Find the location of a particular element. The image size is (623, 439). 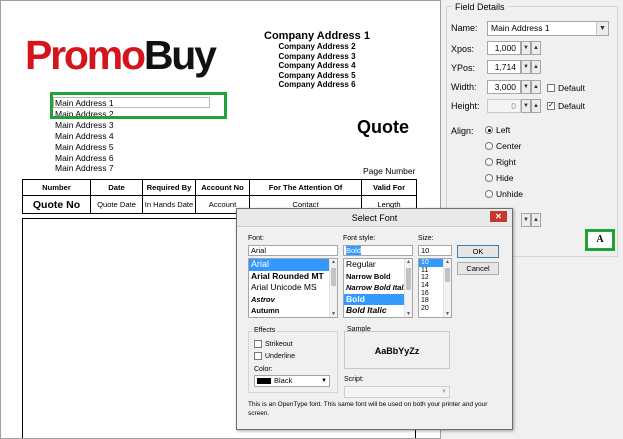

table-cell: In Hands Date is located at coordinates (169, 204).